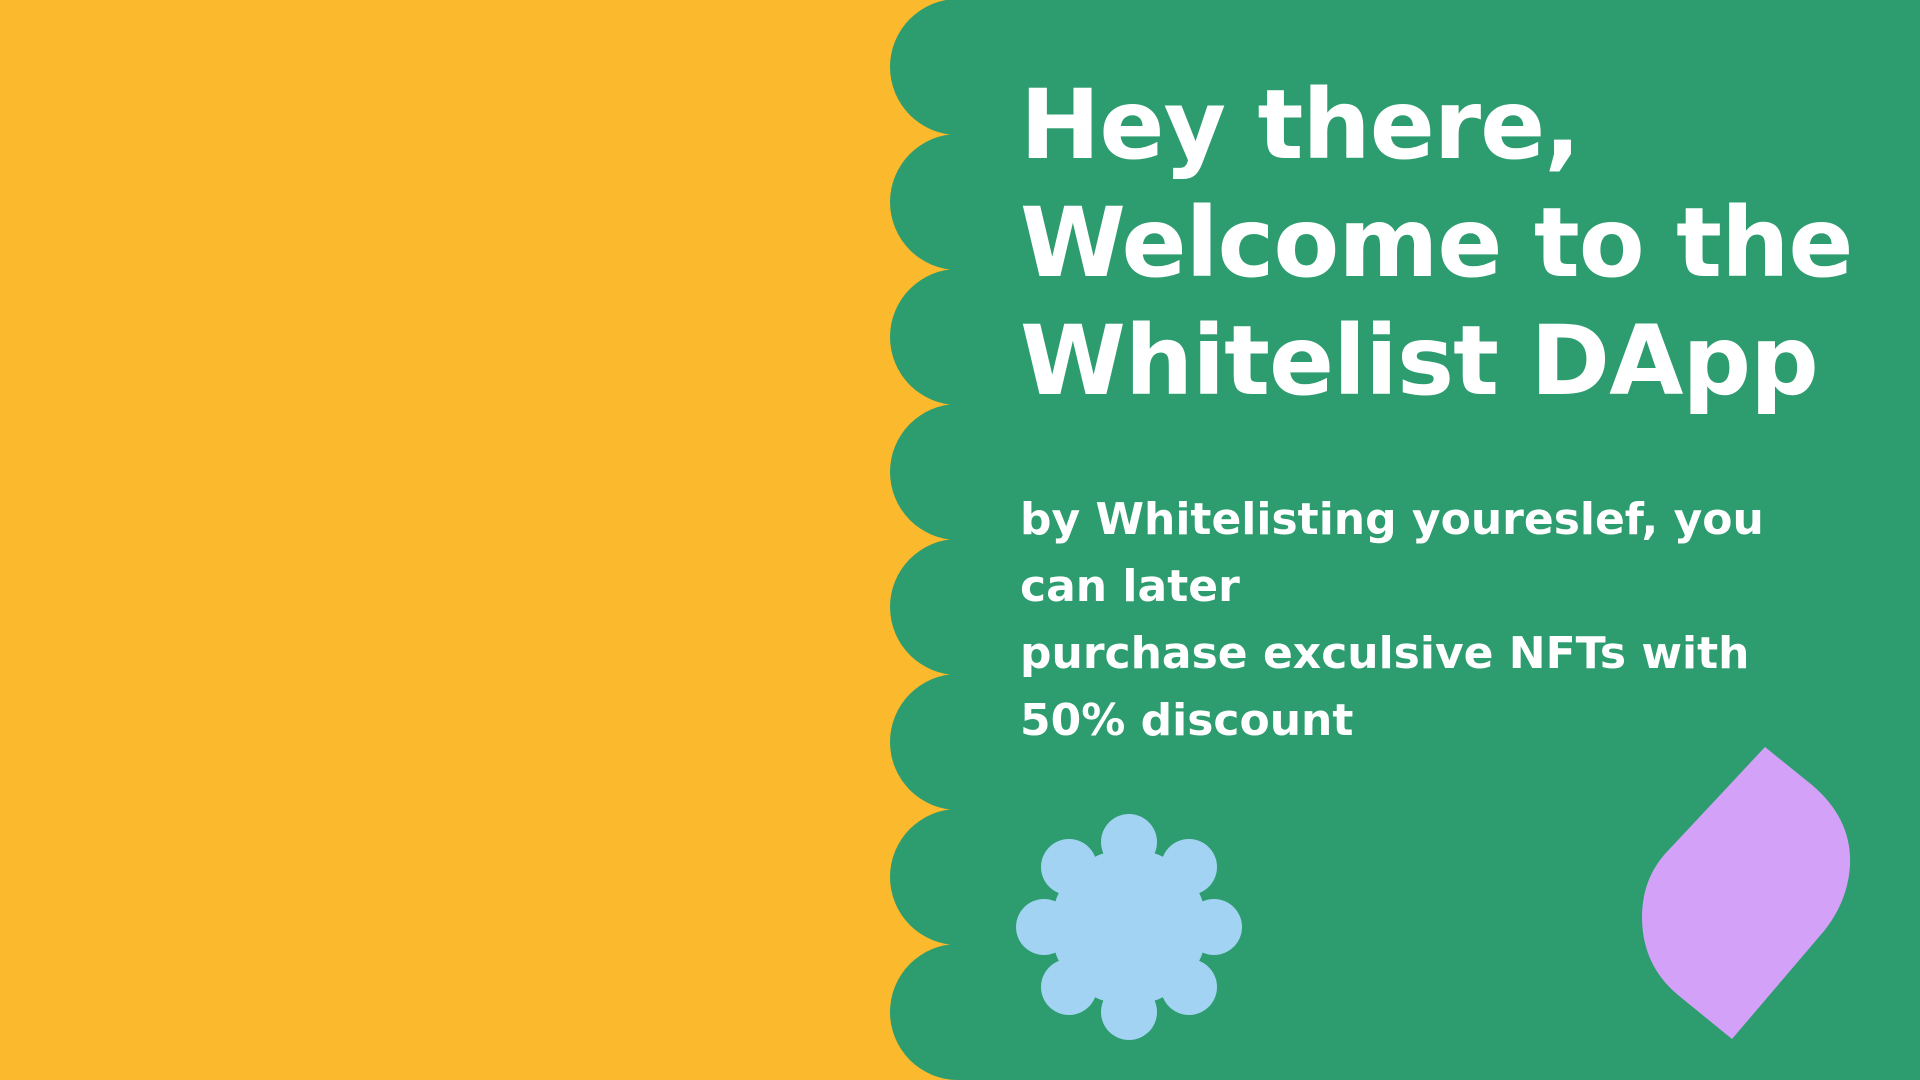 The image size is (1920, 1080). What do you see at coordinates (1130, 586) in the screenshot?
I see `description-line: can later` at bounding box center [1130, 586].